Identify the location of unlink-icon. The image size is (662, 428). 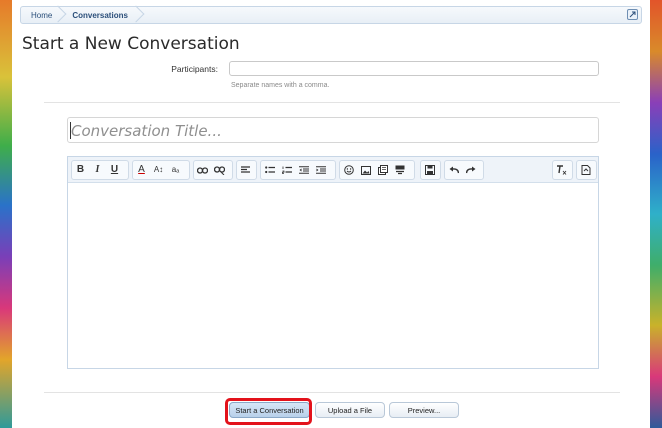
(219, 170).